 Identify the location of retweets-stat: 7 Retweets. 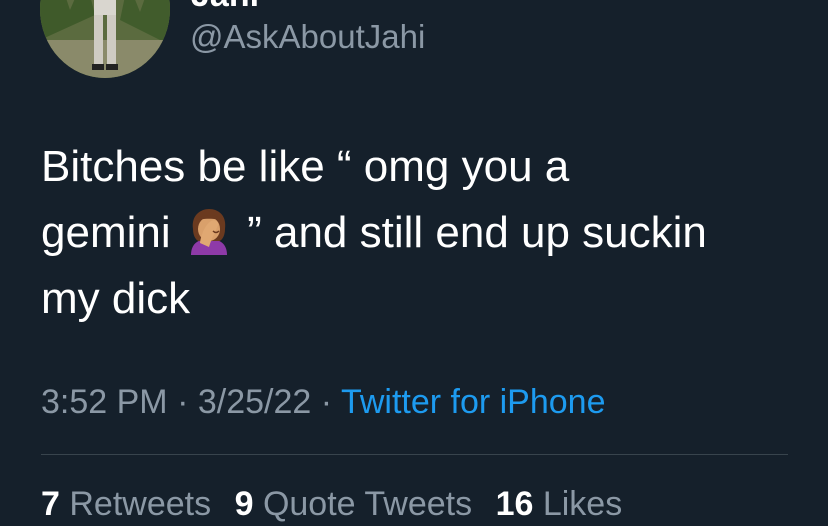
(126, 504).